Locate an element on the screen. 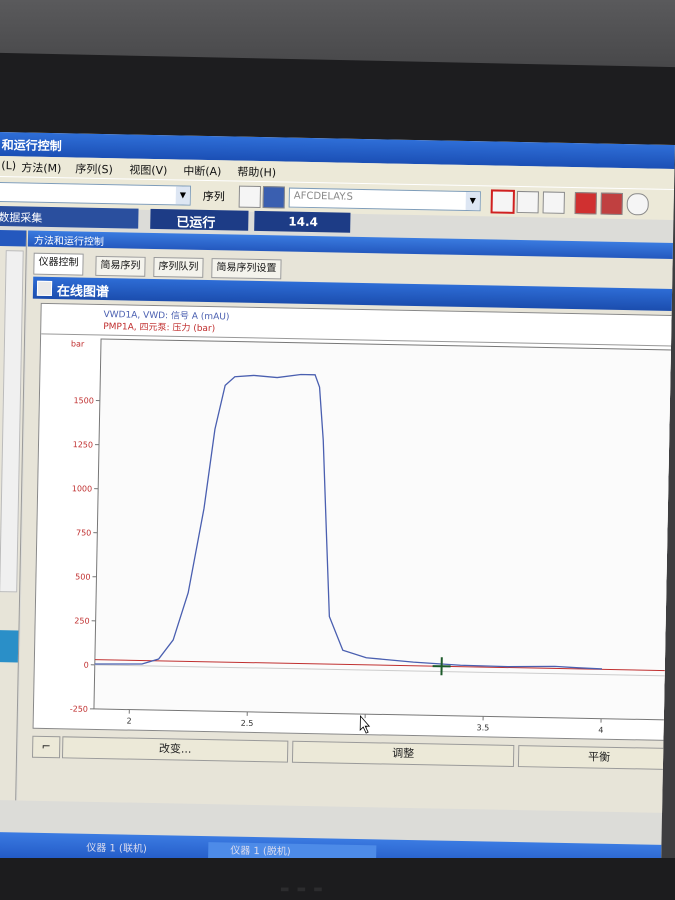 This screenshot has height=900, width=675. run-time-box: 14.4 is located at coordinates (302, 221).